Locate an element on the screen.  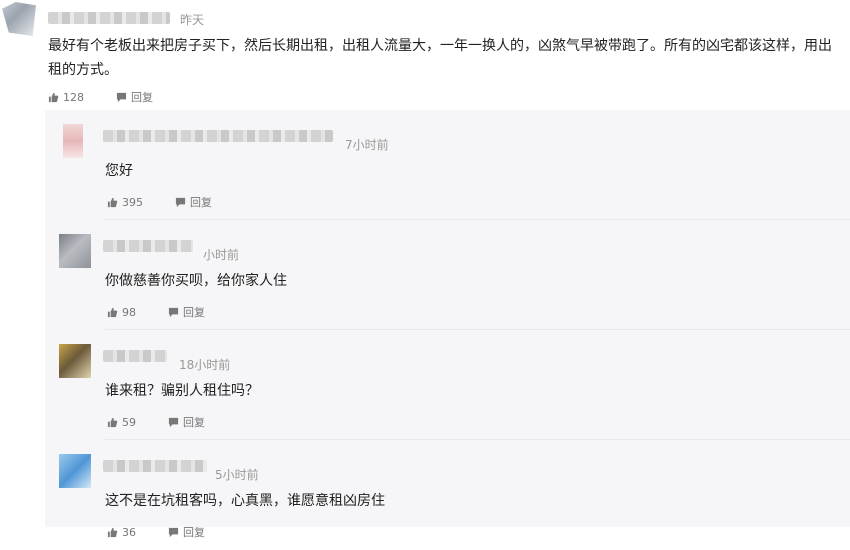
like-count: 395 is located at coordinates (132, 202).